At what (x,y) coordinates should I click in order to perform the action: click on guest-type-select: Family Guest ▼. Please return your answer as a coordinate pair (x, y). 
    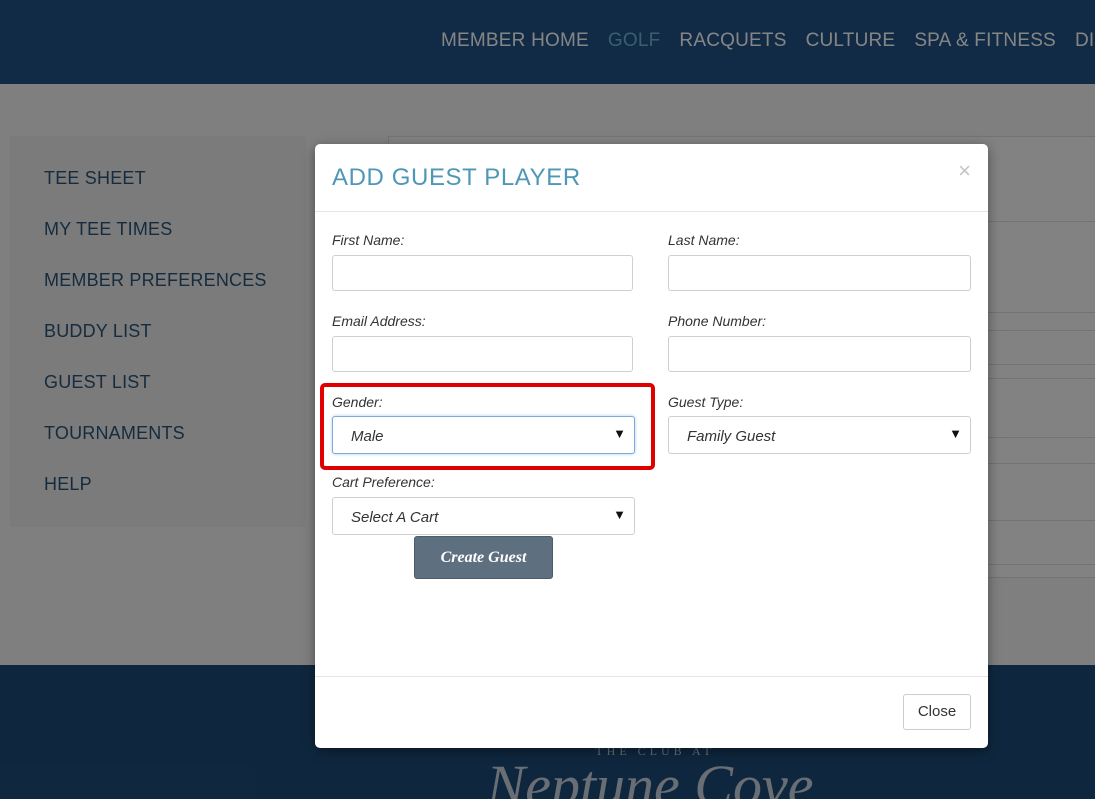
    Looking at the image, I should click on (819, 435).